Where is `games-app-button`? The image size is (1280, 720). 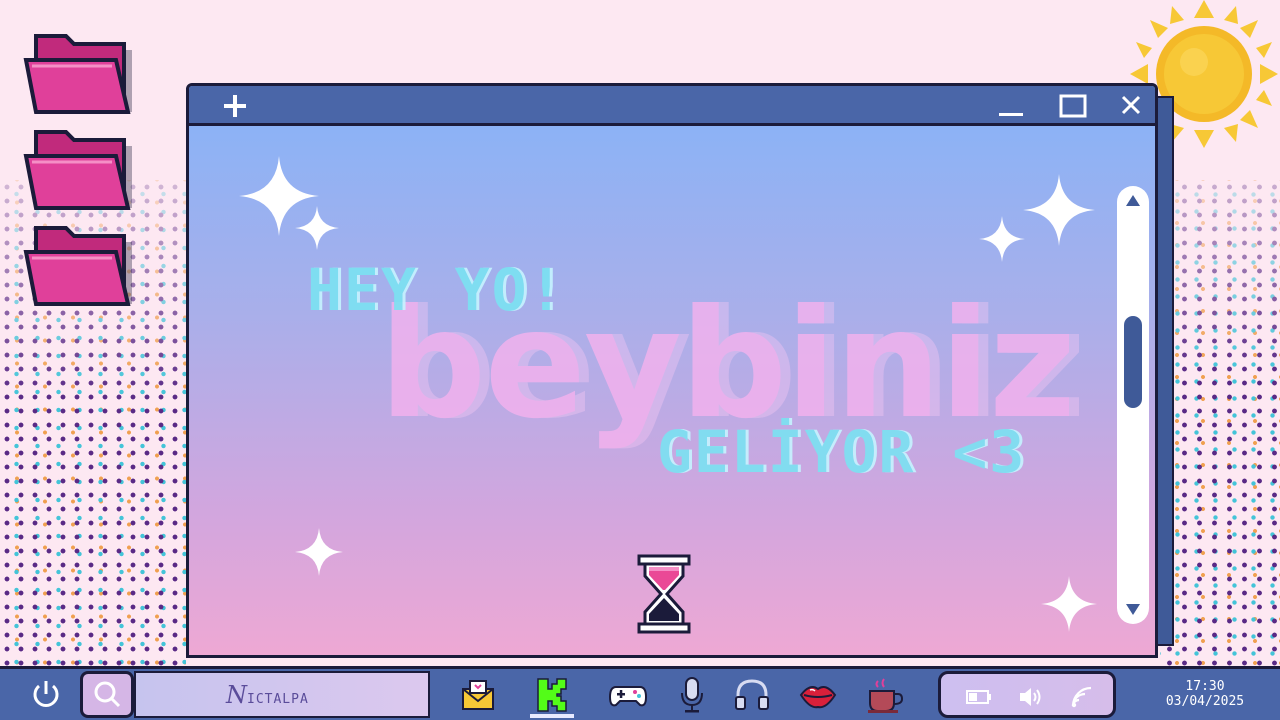 games-app-button is located at coordinates (628, 695).